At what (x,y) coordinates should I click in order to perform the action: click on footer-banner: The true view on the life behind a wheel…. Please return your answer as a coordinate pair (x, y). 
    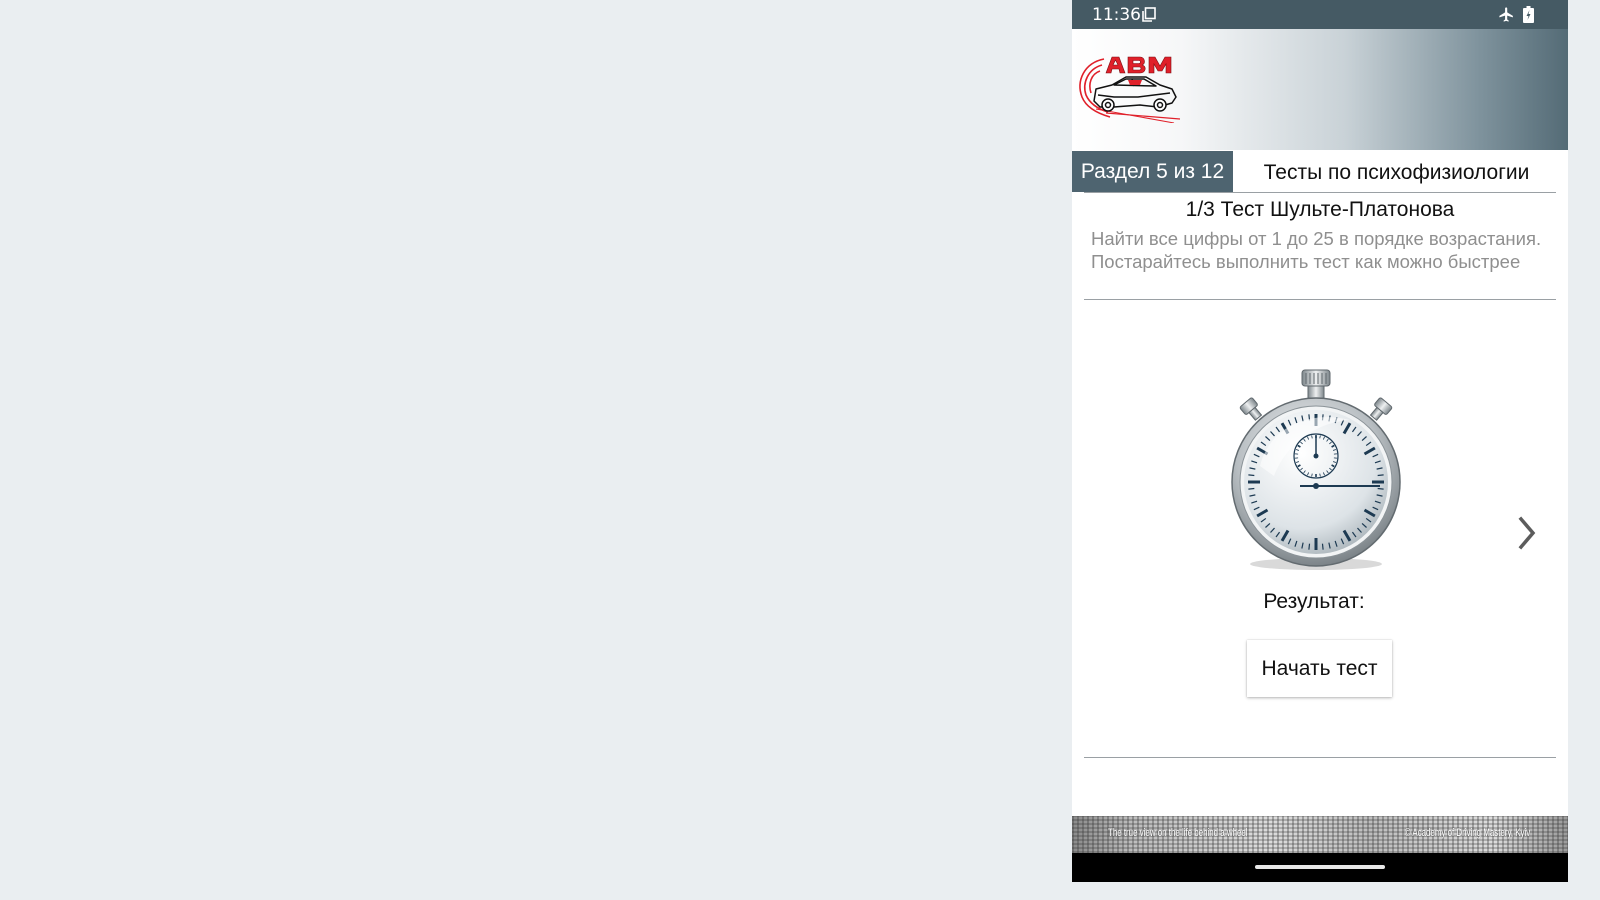
    Looking at the image, I should click on (1320, 834).